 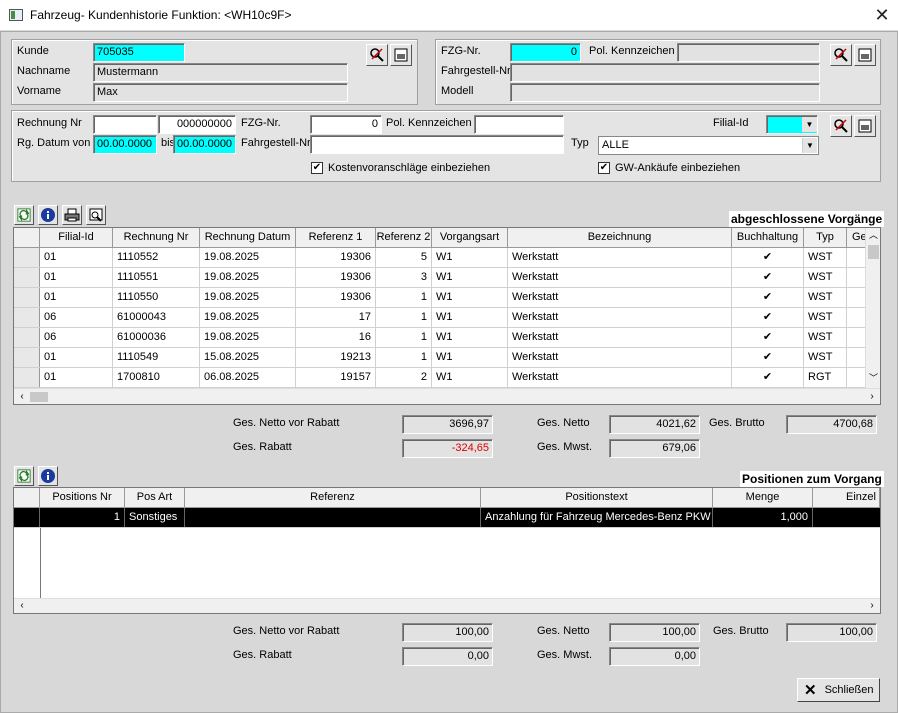 What do you see at coordinates (597, 497) in the screenshot?
I see `col-positionstext: Positionstext` at bounding box center [597, 497].